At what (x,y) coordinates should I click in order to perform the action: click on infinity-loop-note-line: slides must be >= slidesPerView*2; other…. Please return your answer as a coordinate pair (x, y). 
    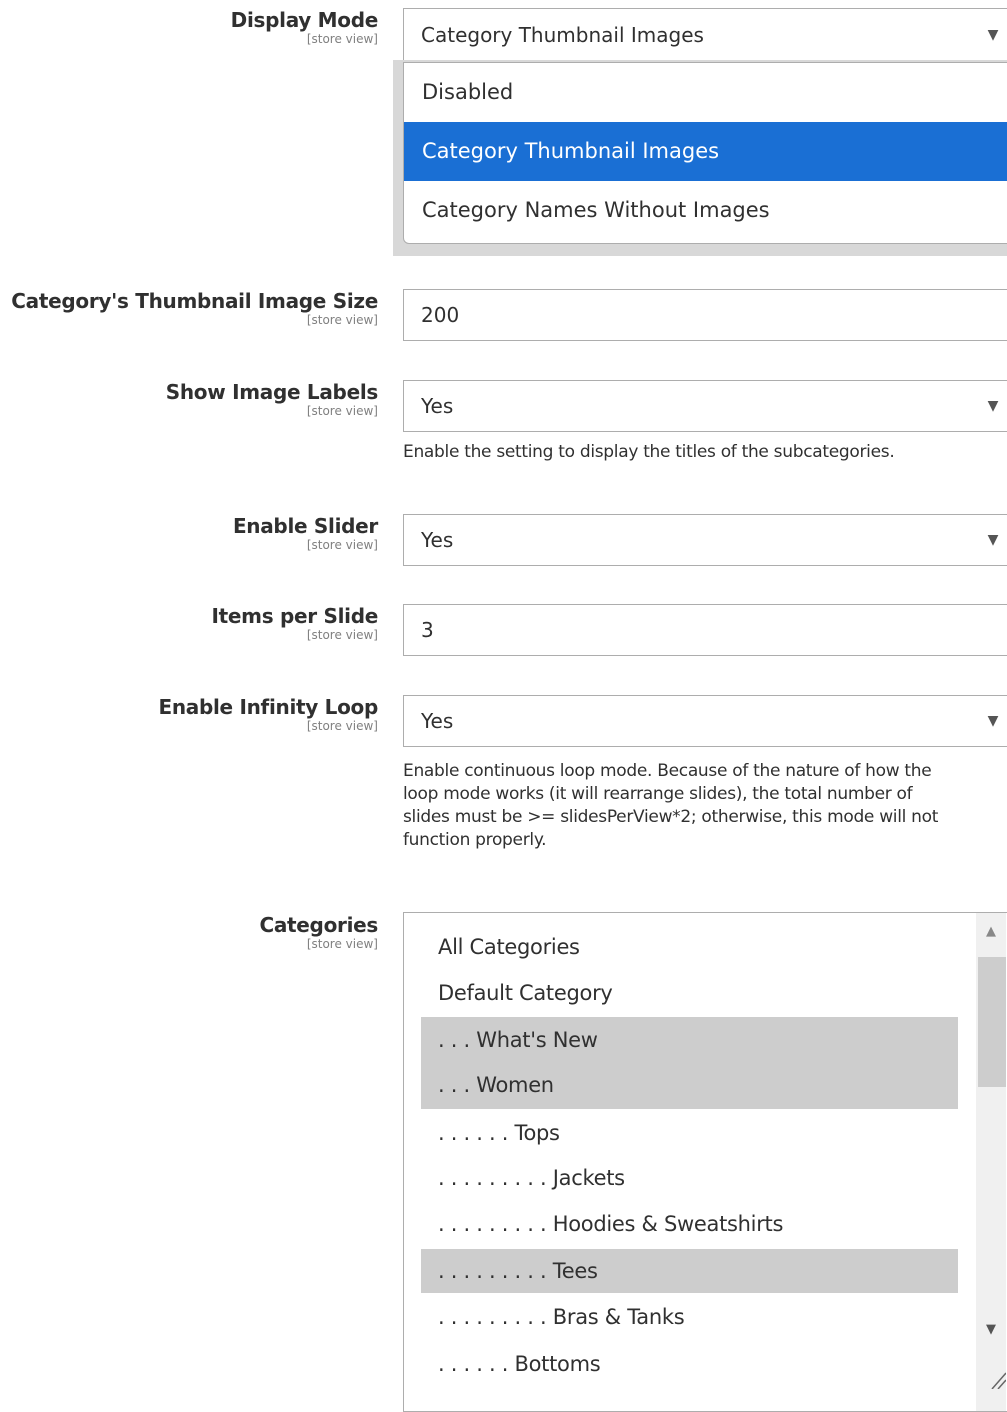
    Looking at the image, I should click on (671, 817).